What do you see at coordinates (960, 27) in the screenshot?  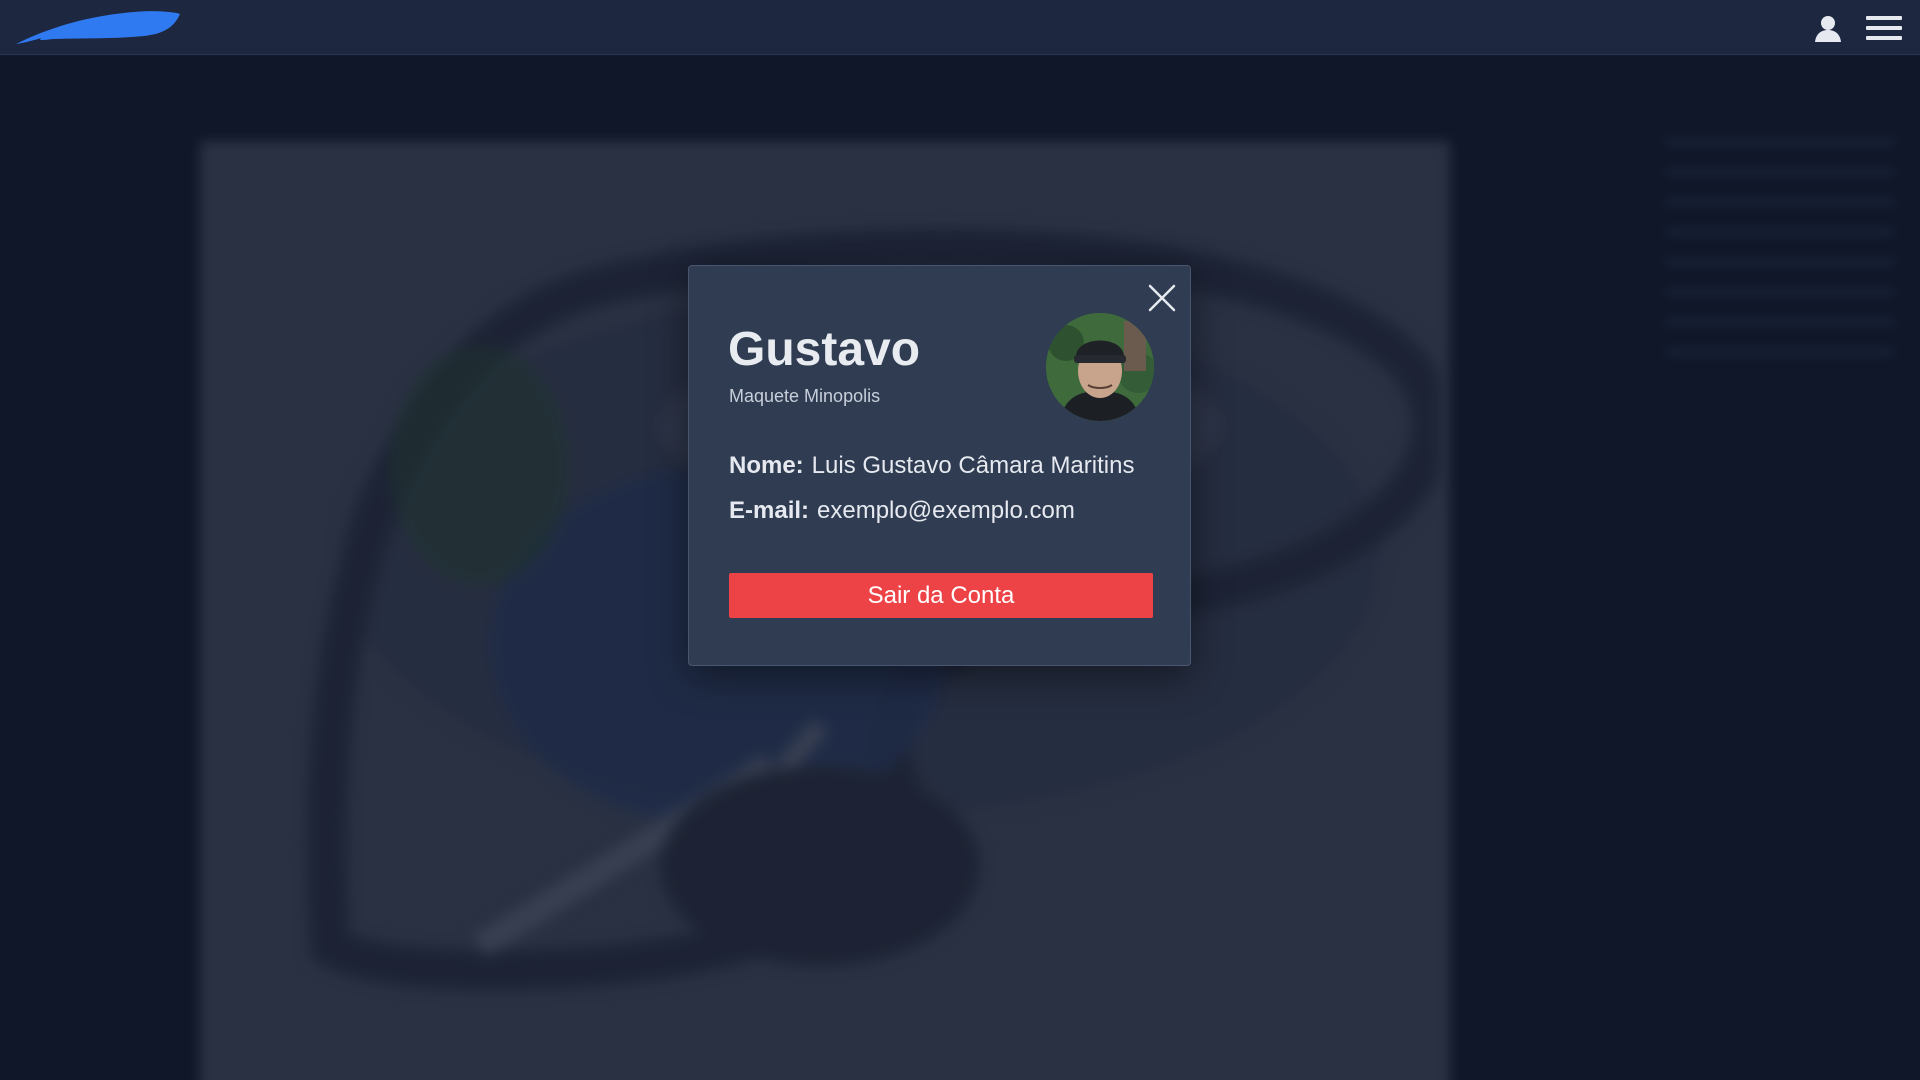 I see `top-bar` at bounding box center [960, 27].